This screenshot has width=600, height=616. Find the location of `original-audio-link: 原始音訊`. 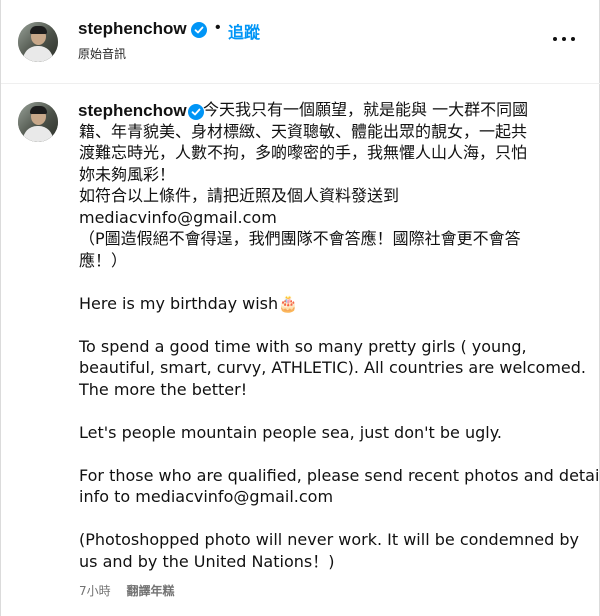

original-audio-link: 原始音訊 is located at coordinates (102, 53).